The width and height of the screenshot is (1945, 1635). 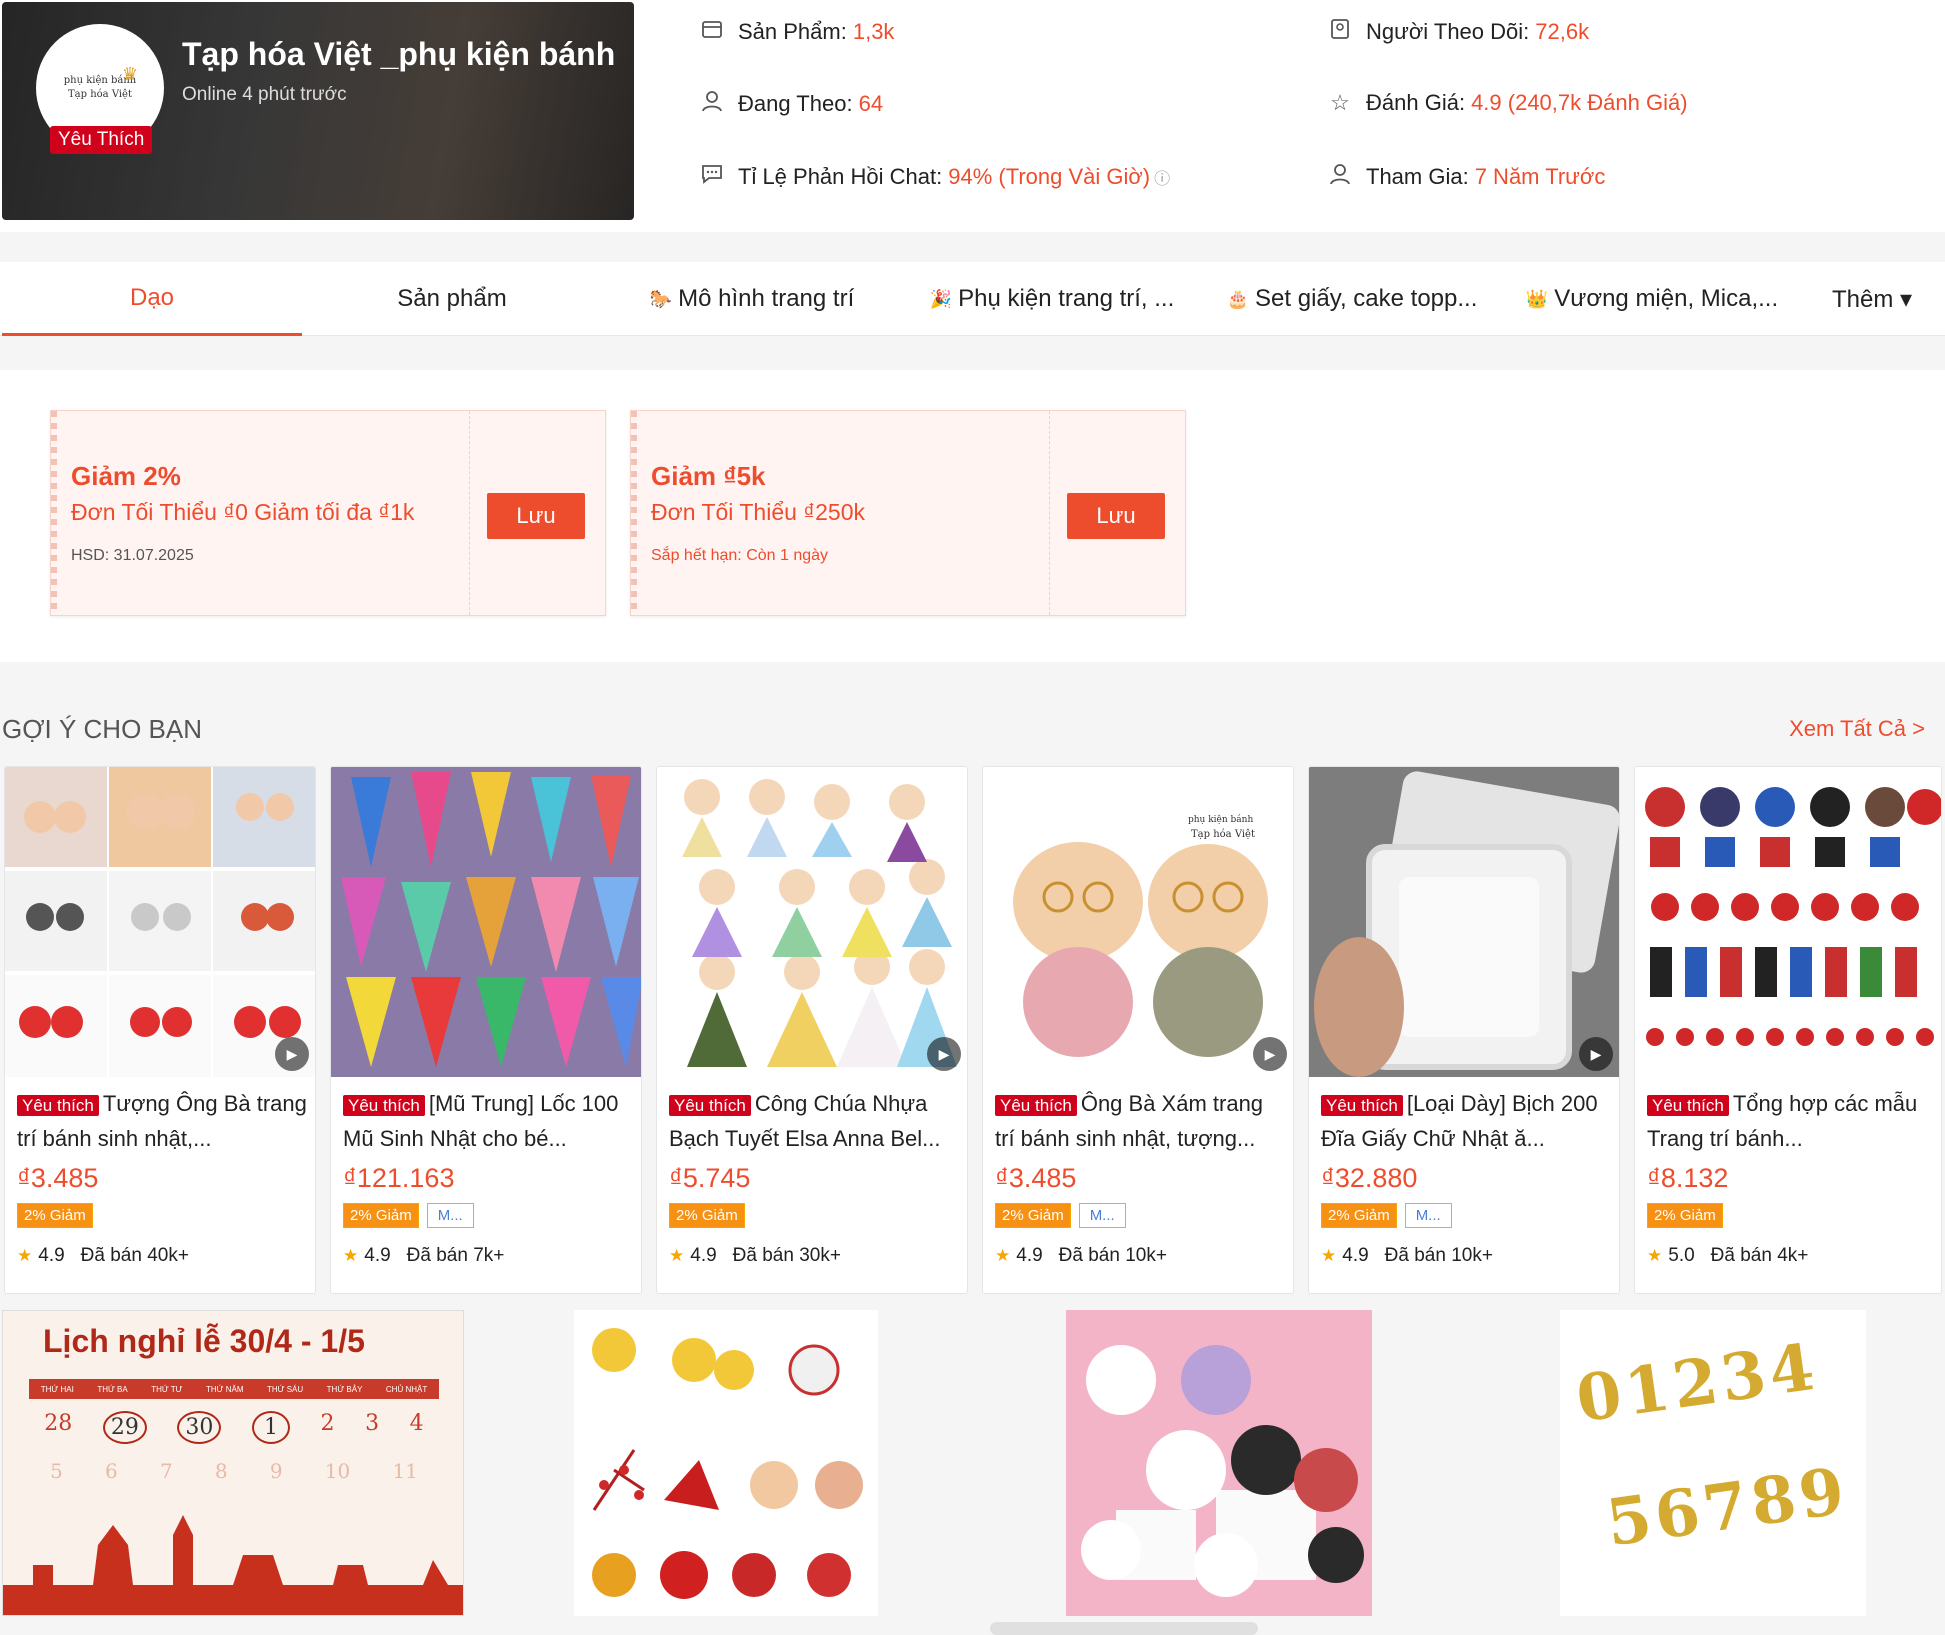 What do you see at coordinates (270, 1427) in the screenshot?
I see `calendar-day: 1` at bounding box center [270, 1427].